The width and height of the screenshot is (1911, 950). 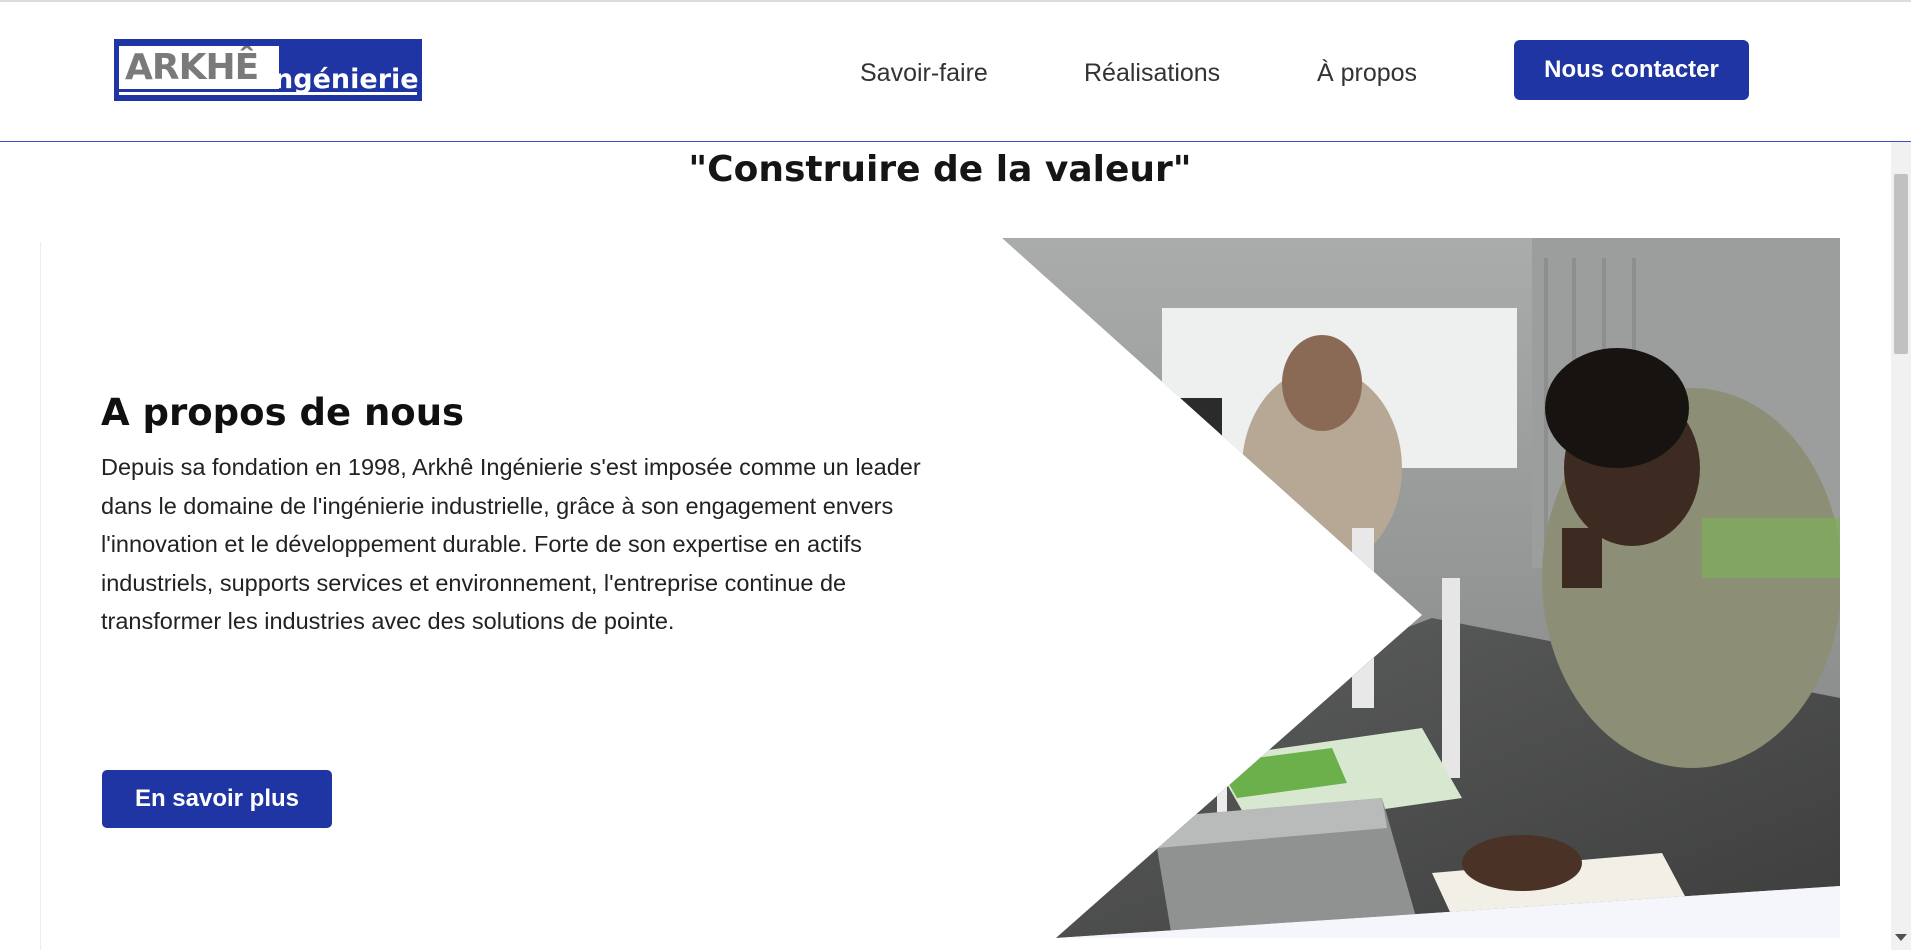 I want to click on nav-link-a-propos: À propos, so click(x=1367, y=73).